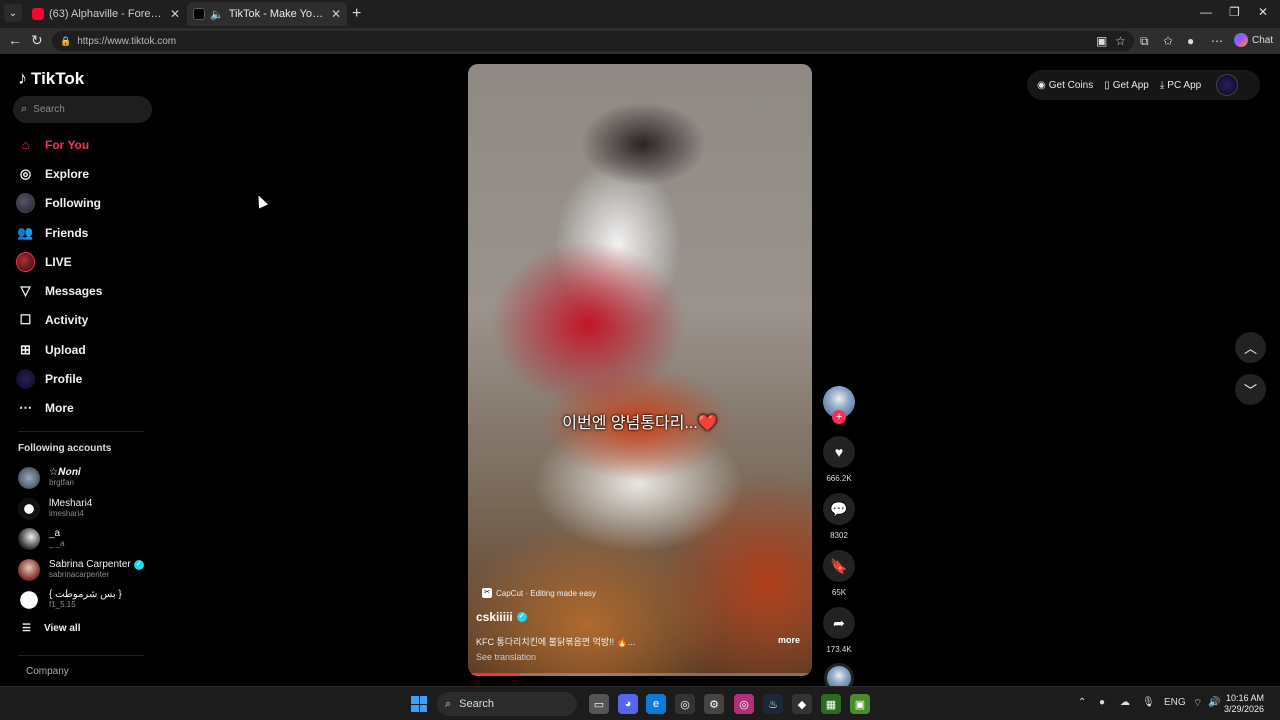  Describe the element at coordinates (839, 623) in the screenshot. I see `share-arrow-icon: ➦` at that location.